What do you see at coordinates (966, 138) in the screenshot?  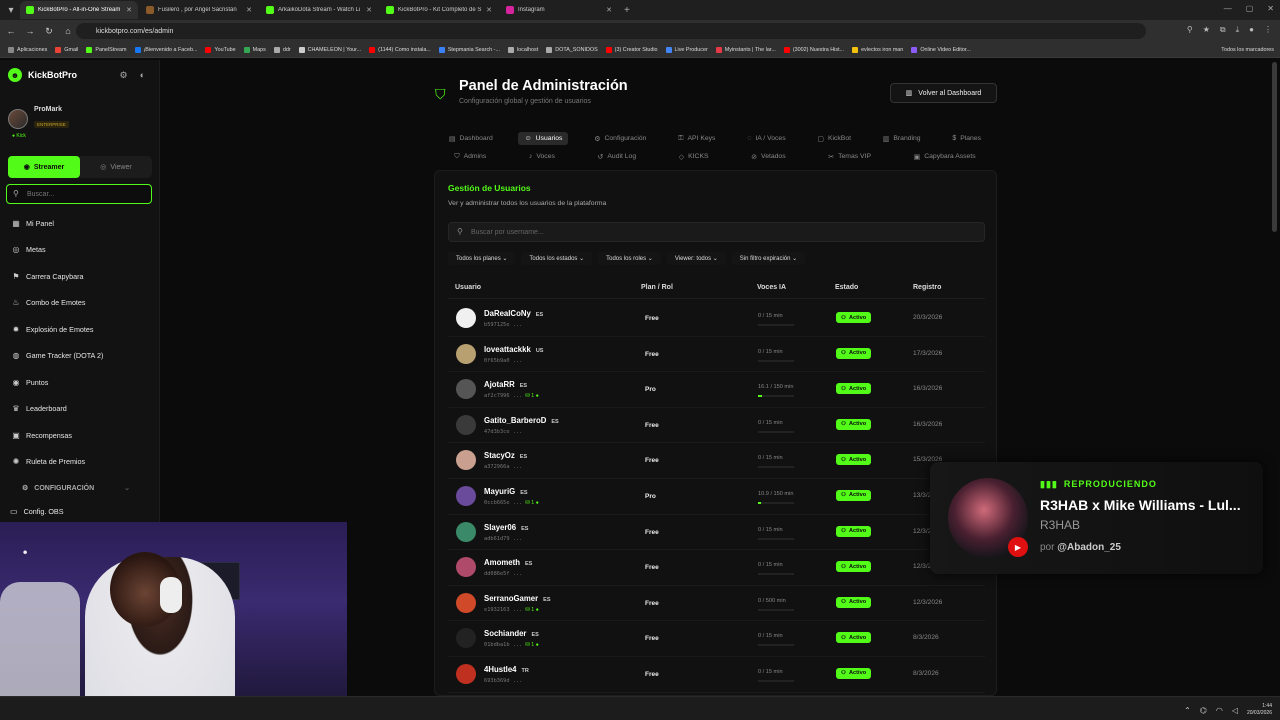 I see `admin-tab: $ Planes` at bounding box center [966, 138].